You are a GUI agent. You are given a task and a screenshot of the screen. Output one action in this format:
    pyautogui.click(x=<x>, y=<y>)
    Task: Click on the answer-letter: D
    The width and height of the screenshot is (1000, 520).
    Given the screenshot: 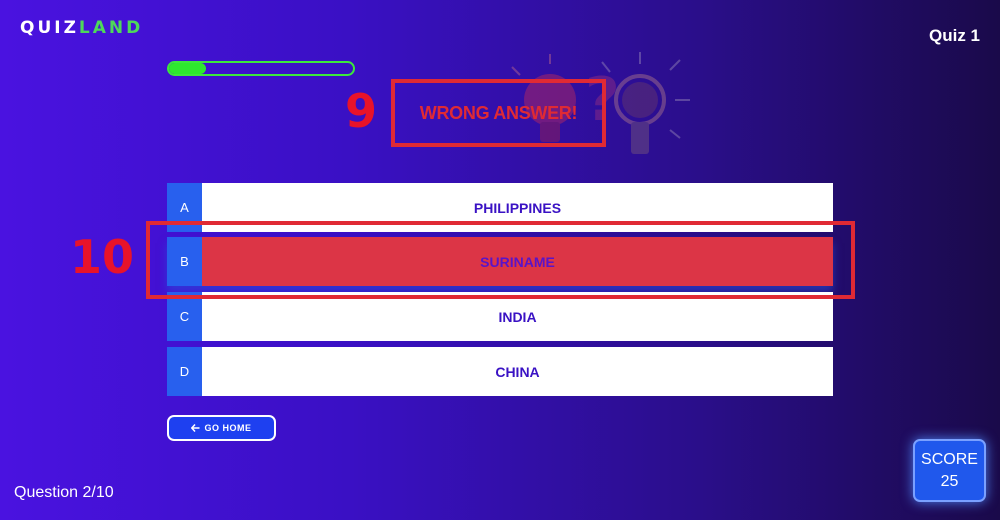 What is the action you would take?
    pyautogui.click(x=184, y=371)
    